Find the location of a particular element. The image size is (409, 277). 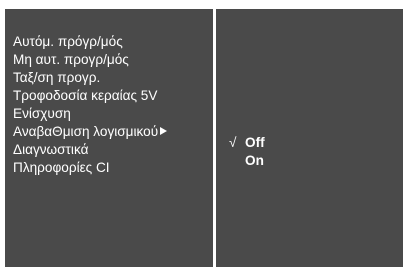

menu-item-label: Τροφοδοσία κεραίας 5V is located at coordinates (85, 95).